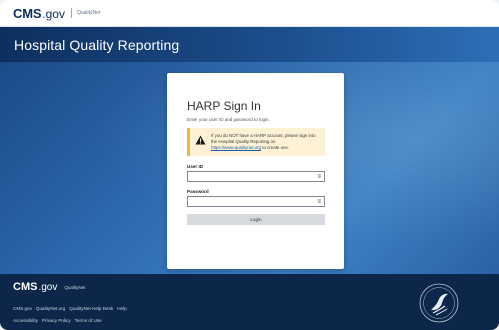 The height and width of the screenshot is (330, 499). I want to click on alert-suffix: to create one., so click(276, 147).